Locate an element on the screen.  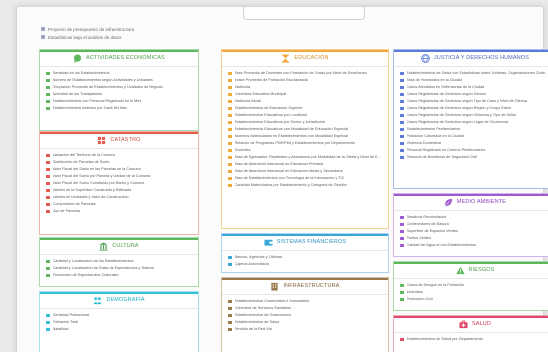
category-header: MEDIO AMBIENTE is located at coordinates (471, 202).